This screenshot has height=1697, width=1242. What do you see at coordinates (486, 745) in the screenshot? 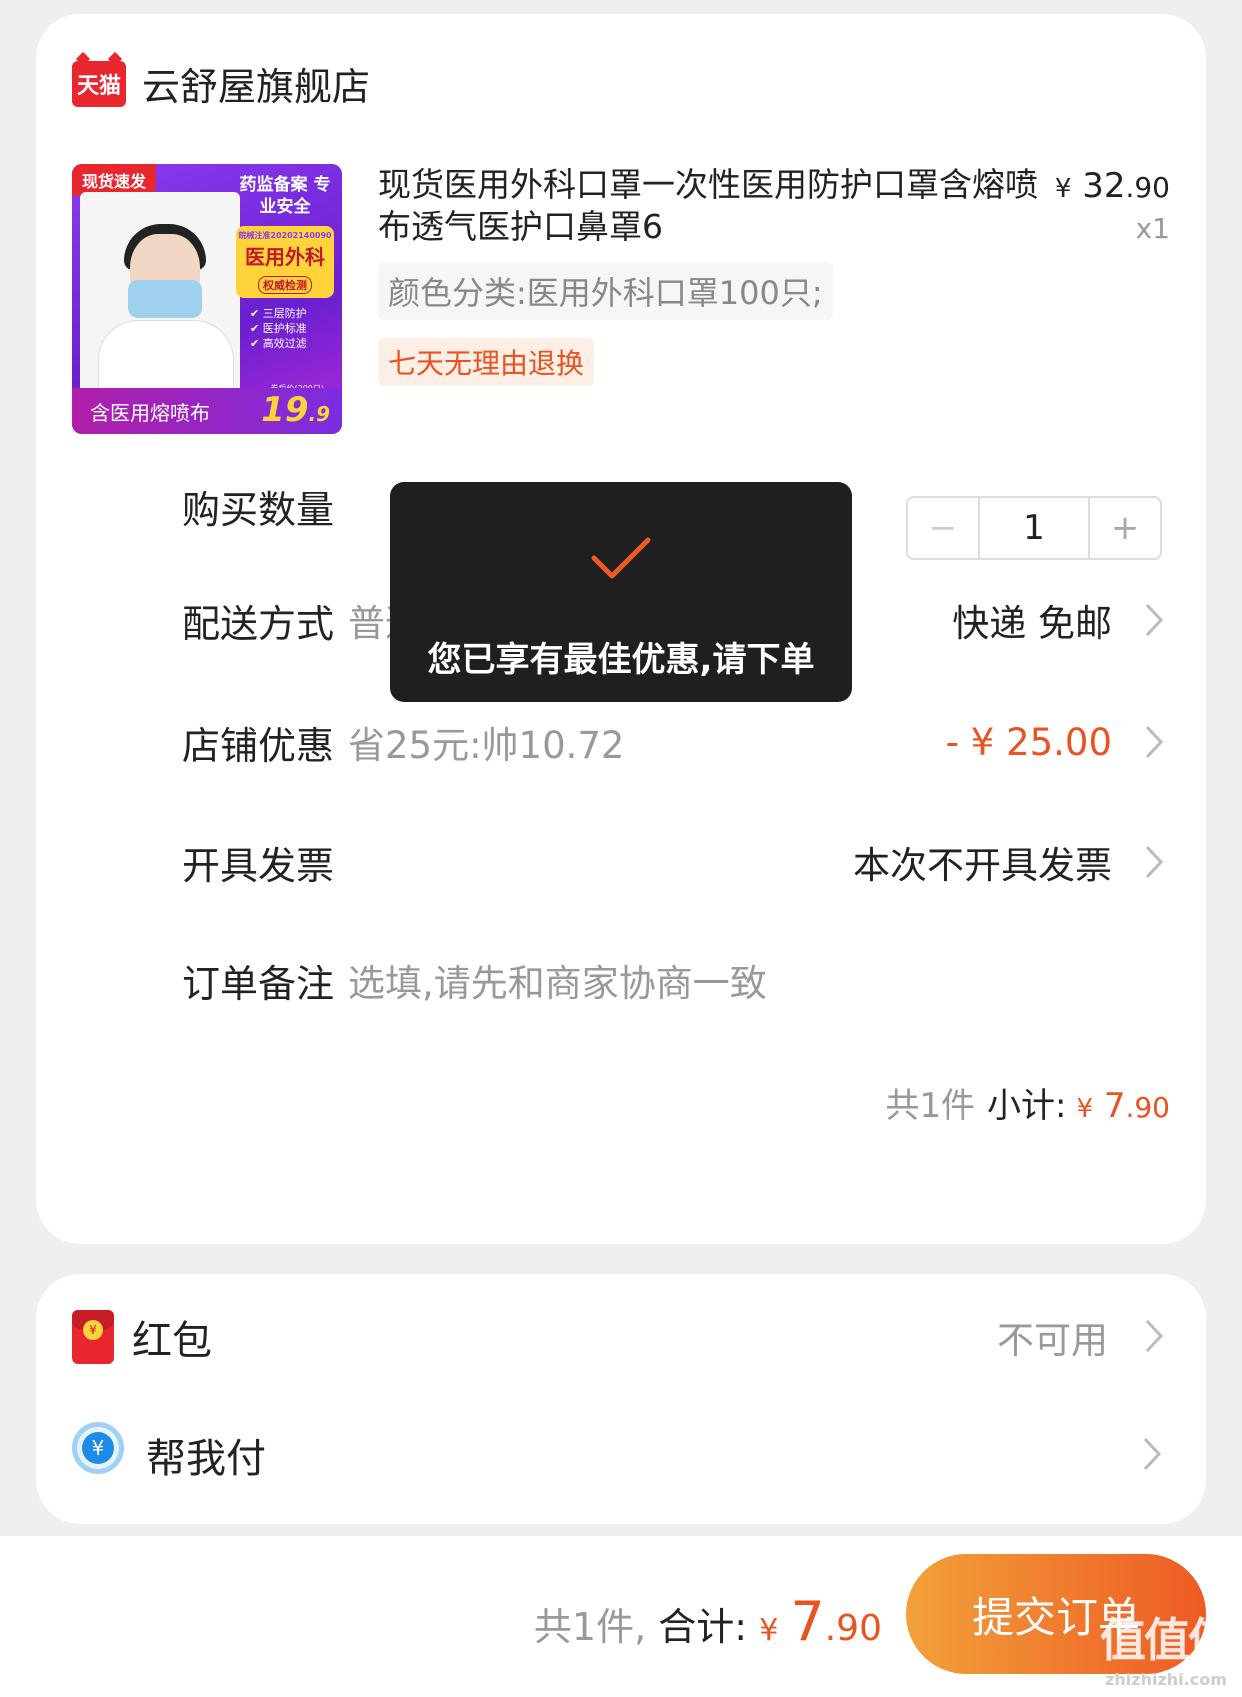
I see `store-discount-desc: 省25元:帅10.72` at bounding box center [486, 745].